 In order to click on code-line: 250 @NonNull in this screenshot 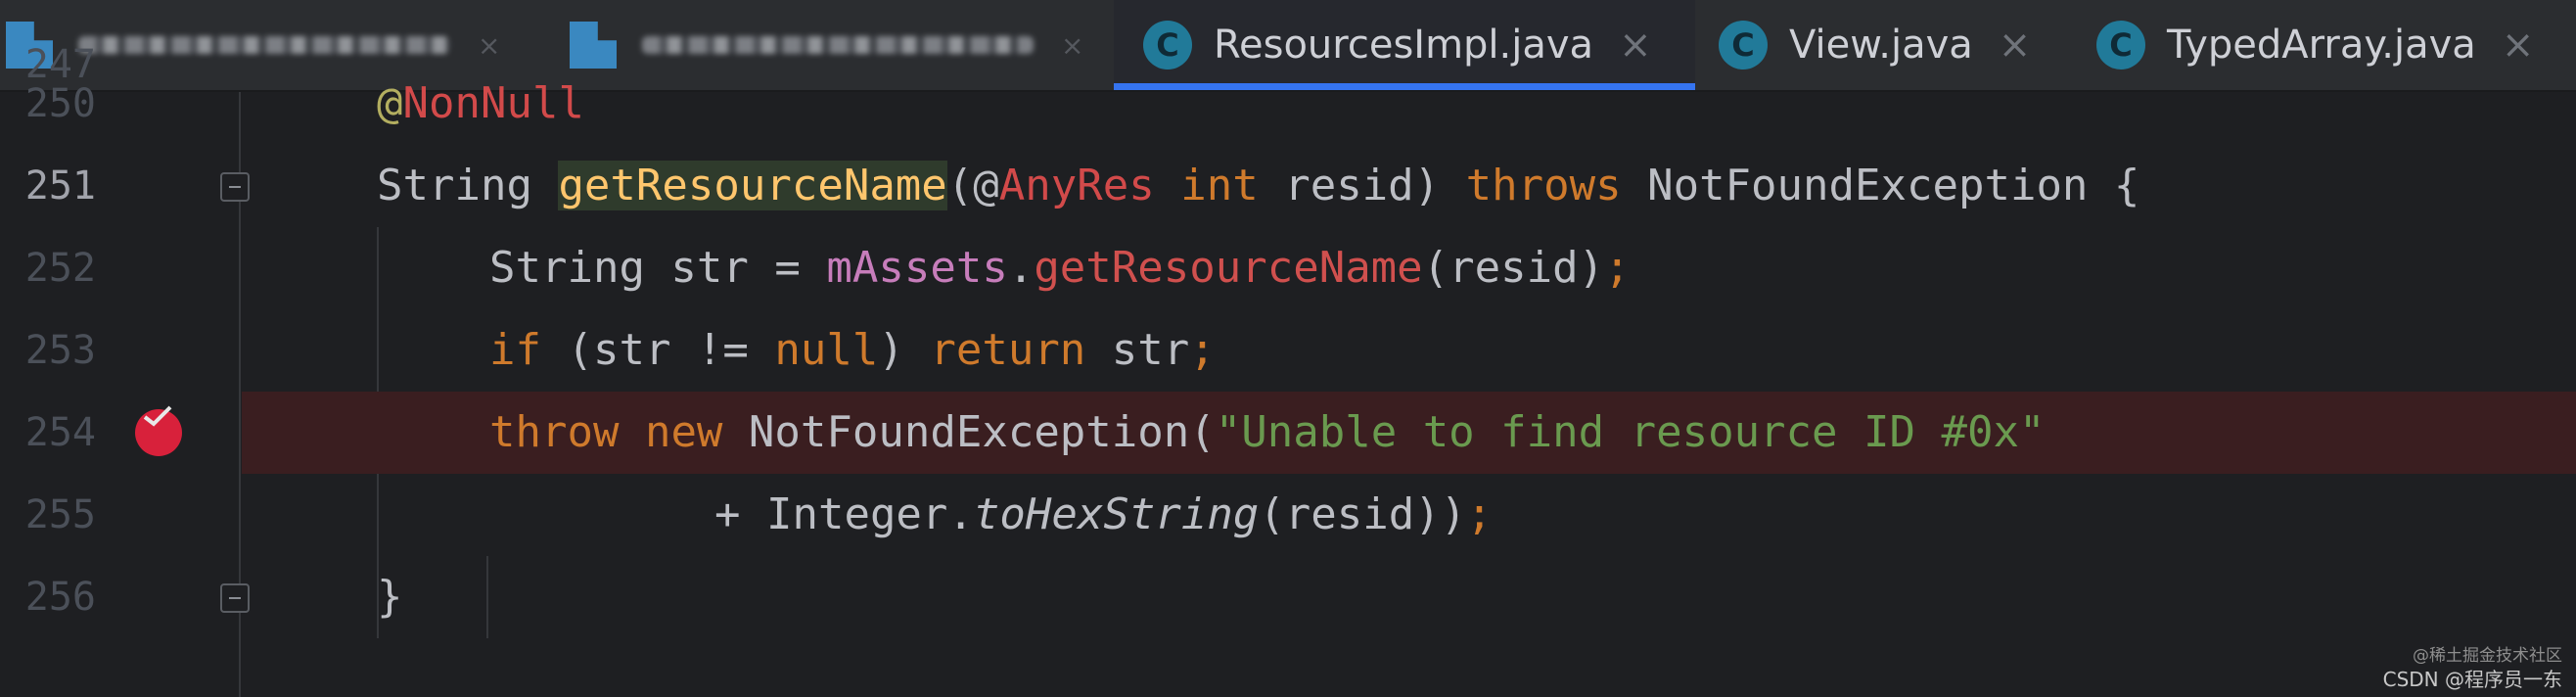, I will do `click(1288, 104)`.